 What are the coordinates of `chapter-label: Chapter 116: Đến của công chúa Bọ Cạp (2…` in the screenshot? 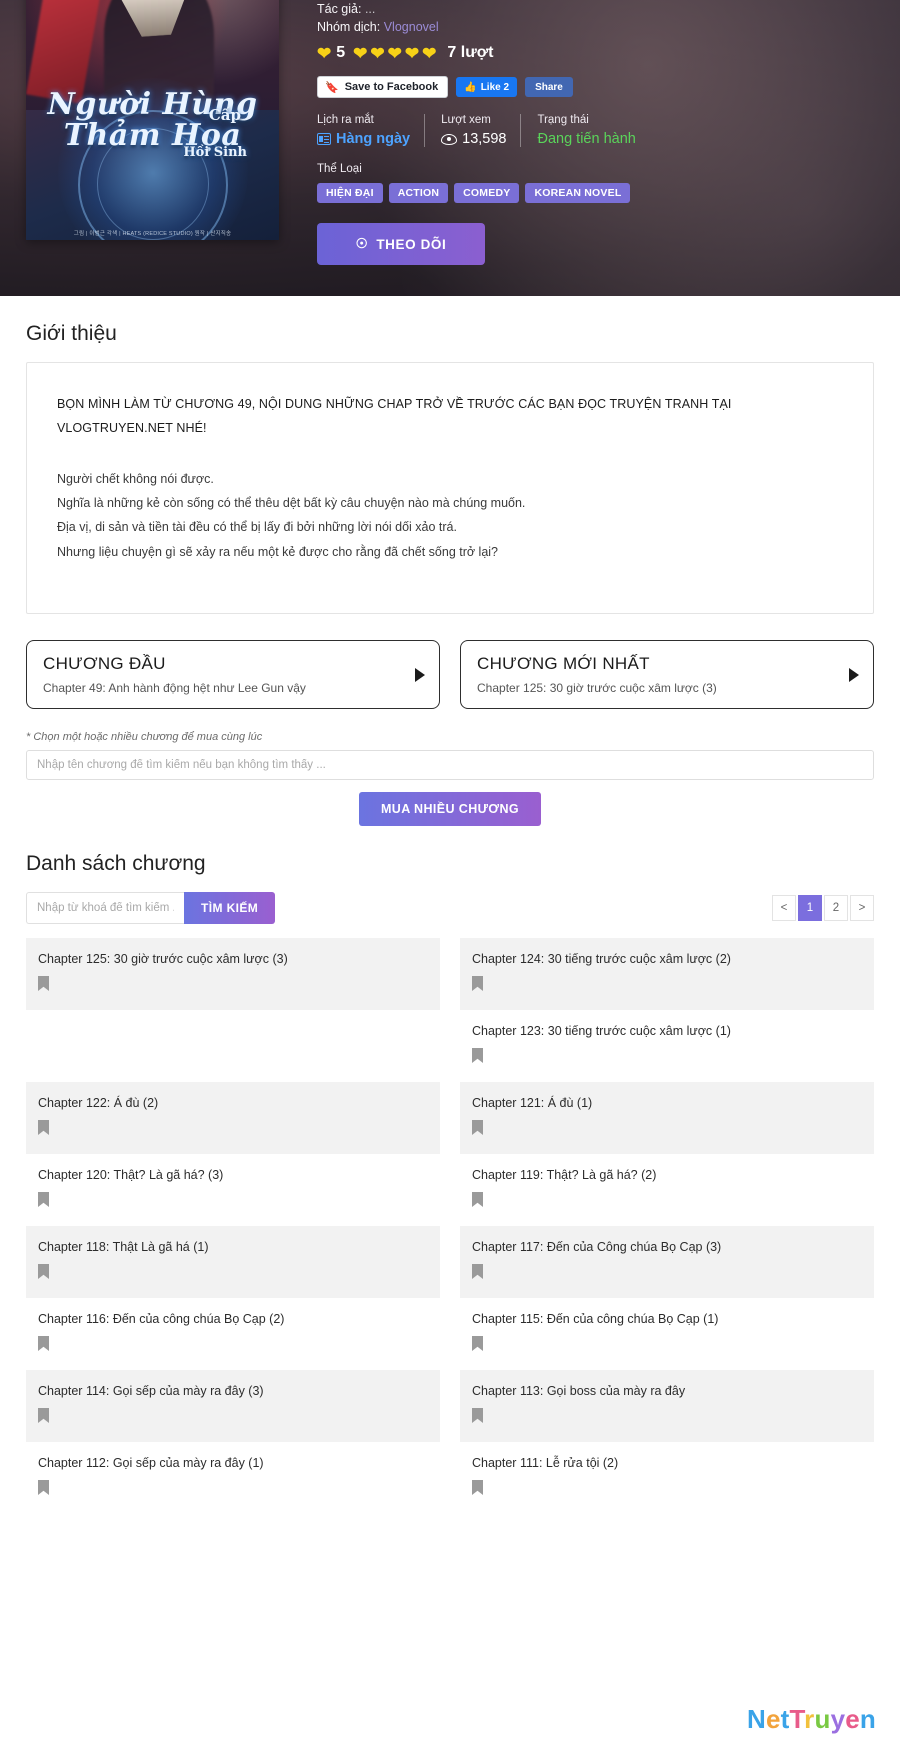 It's located at (161, 1319).